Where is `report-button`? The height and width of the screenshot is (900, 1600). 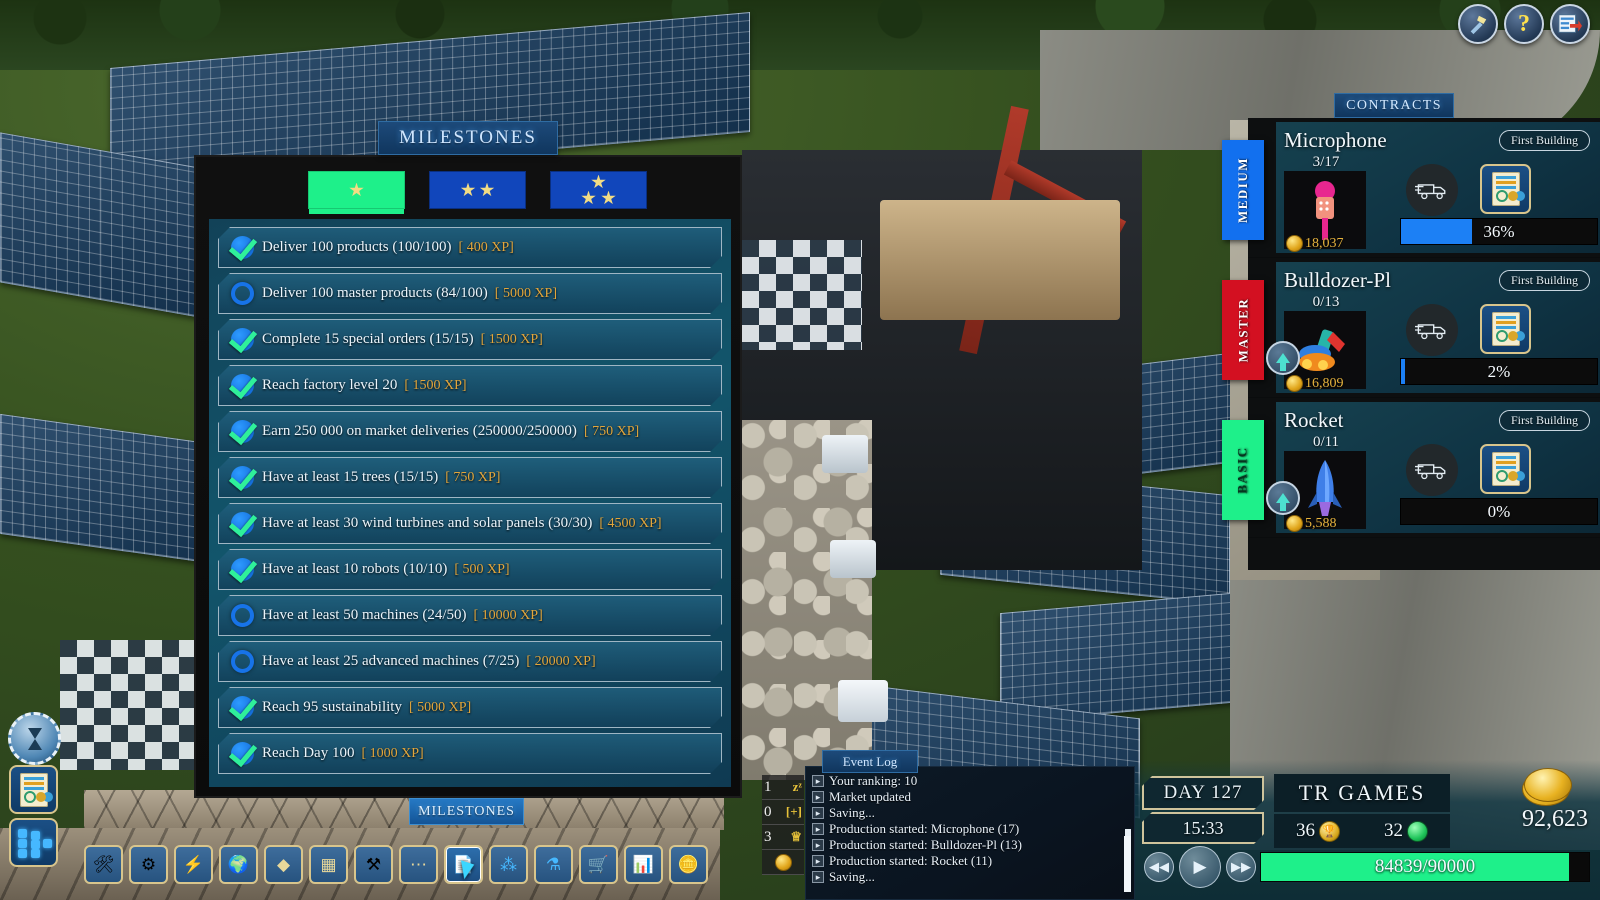 report-button is located at coordinates (33, 789).